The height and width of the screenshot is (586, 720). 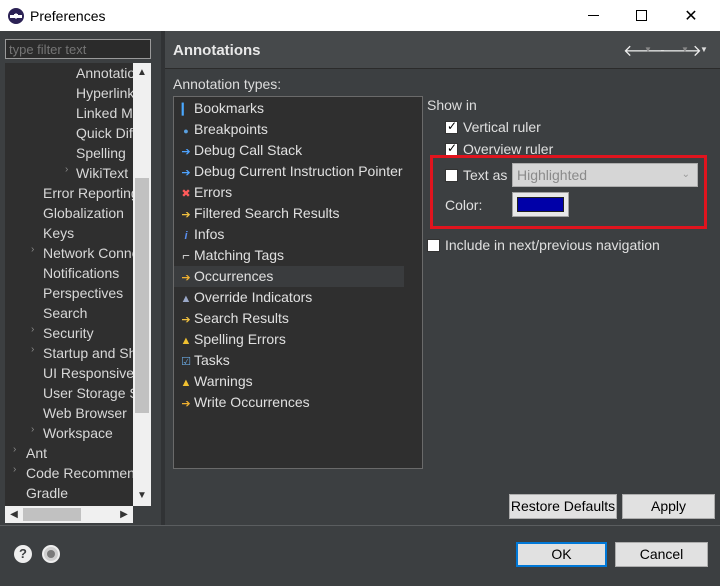 I want to click on tree-item-perspectives: Perspectives, so click(x=83, y=293).